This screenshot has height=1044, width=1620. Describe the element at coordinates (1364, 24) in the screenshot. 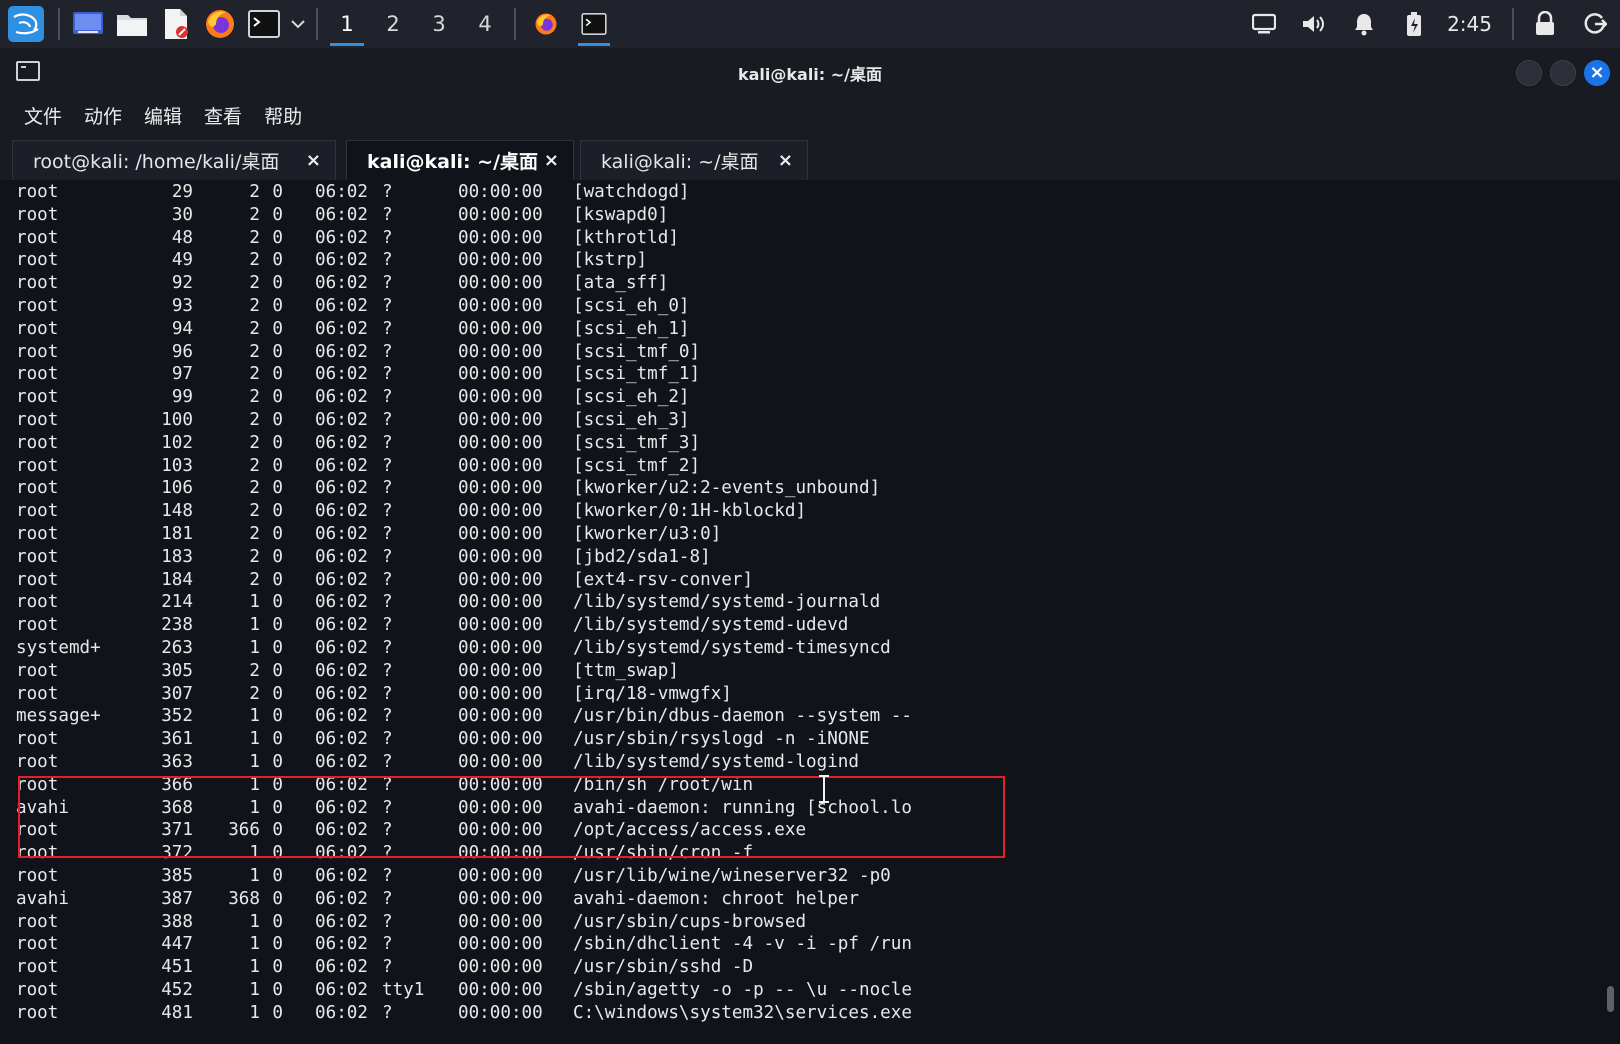

I see `notification-bell-icon` at that location.